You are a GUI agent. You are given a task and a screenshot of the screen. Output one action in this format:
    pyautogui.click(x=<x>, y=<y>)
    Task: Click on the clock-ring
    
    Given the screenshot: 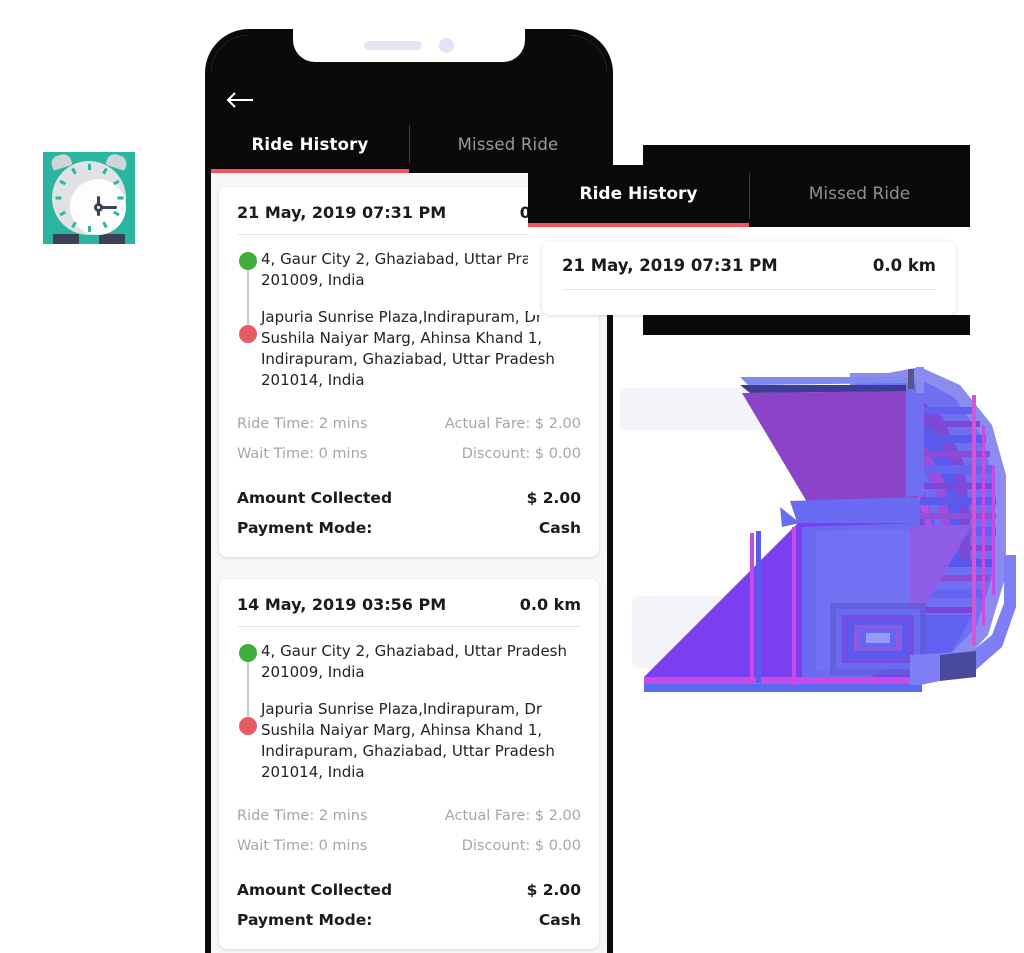 What is the action you would take?
    pyautogui.click(x=89, y=198)
    